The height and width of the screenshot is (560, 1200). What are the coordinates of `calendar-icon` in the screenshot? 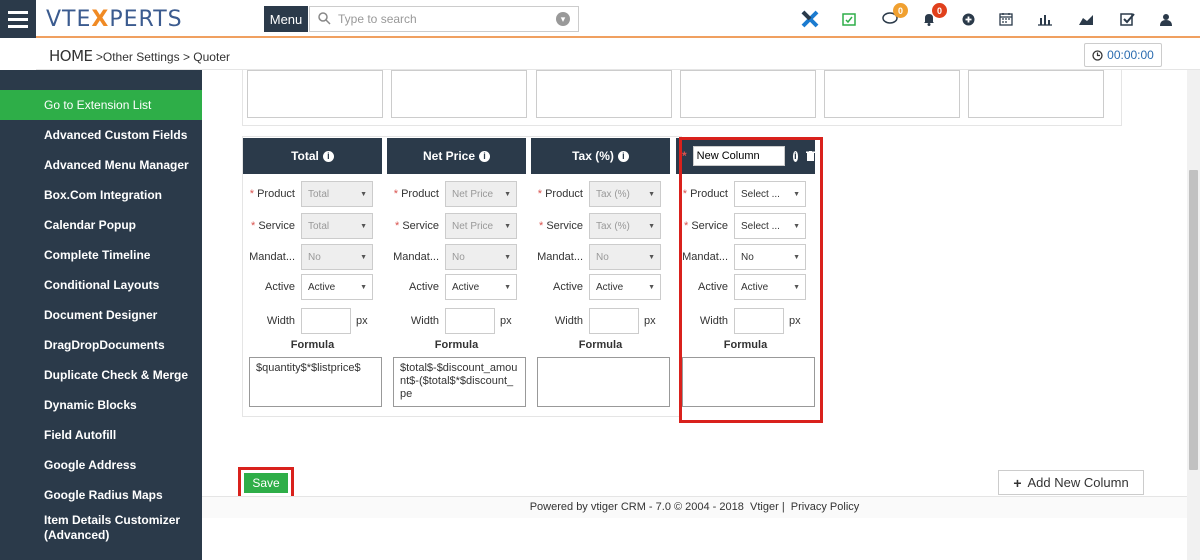 It's located at (1006, 19).